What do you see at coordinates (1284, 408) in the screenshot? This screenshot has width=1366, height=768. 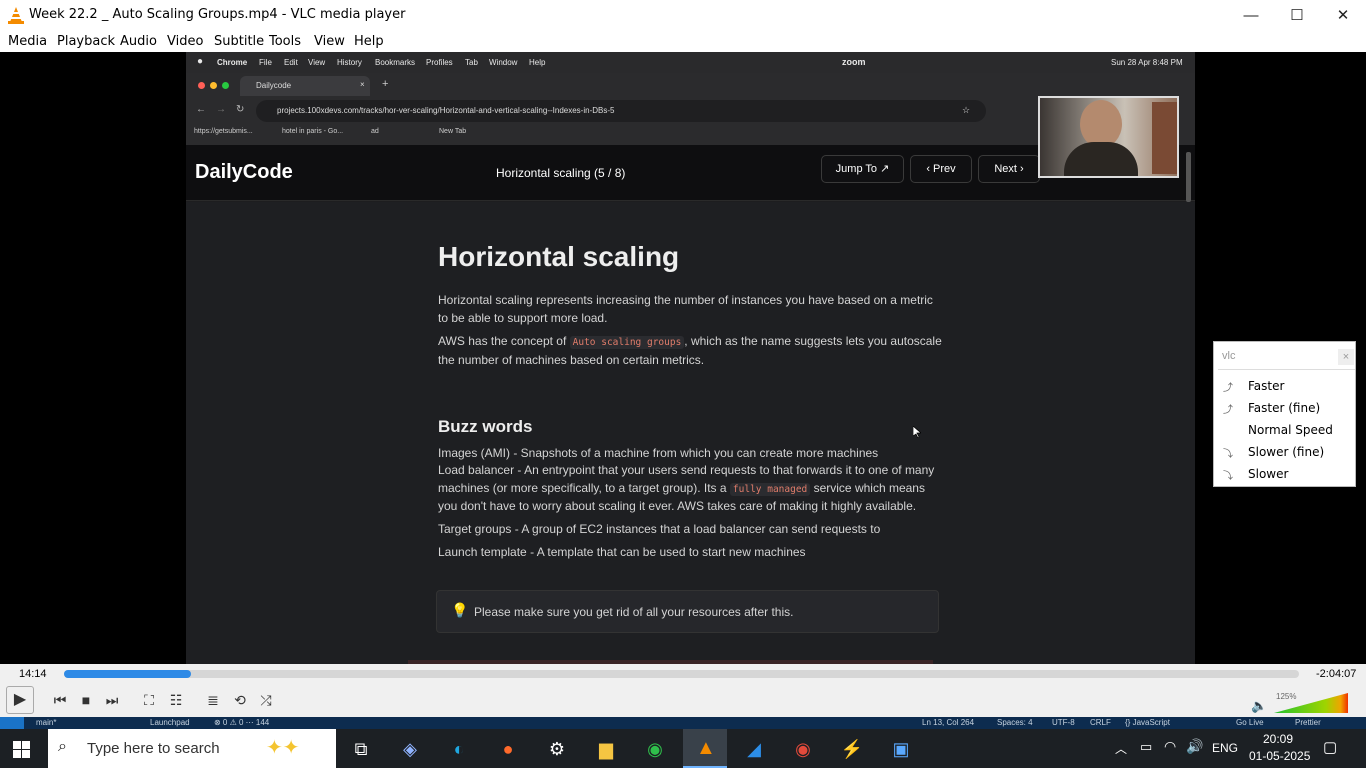 I see `speed-faster-fine: Faster (fine)` at bounding box center [1284, 408].